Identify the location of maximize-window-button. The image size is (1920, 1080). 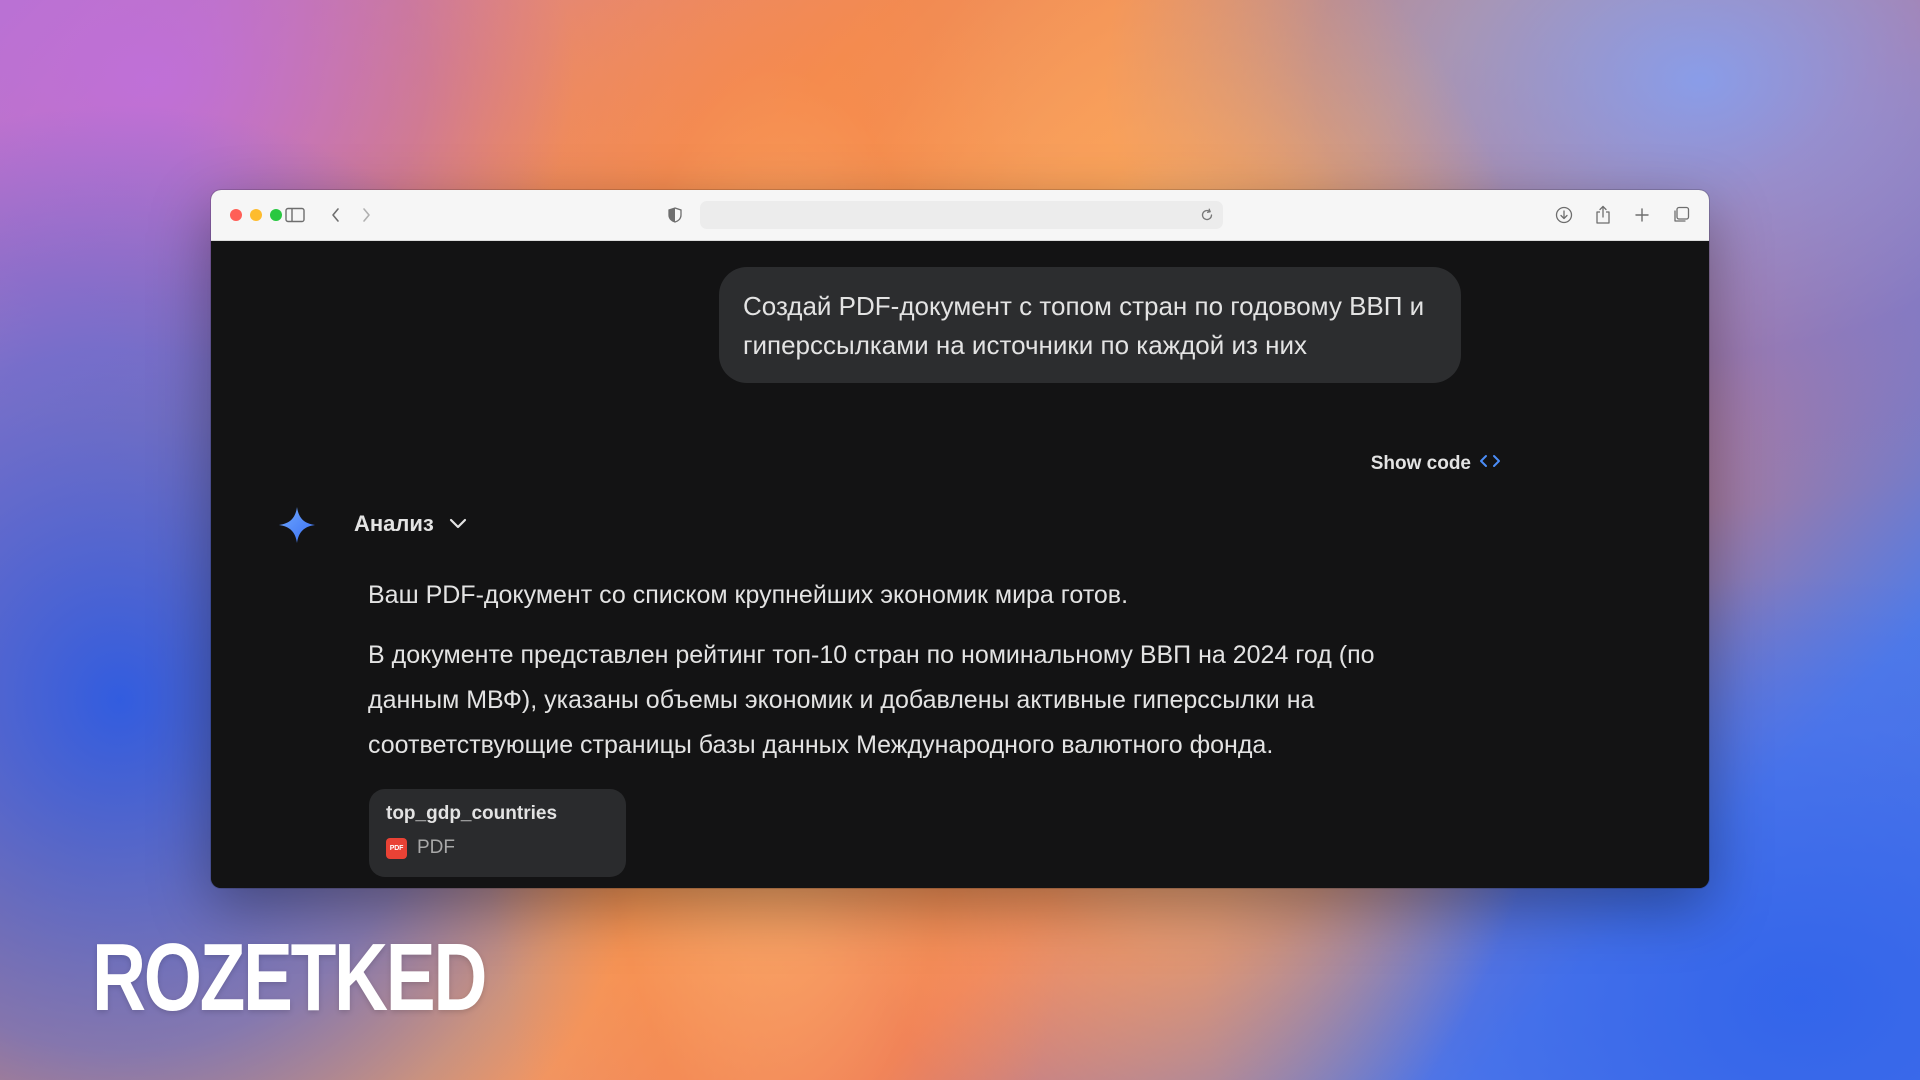
(276, 215).